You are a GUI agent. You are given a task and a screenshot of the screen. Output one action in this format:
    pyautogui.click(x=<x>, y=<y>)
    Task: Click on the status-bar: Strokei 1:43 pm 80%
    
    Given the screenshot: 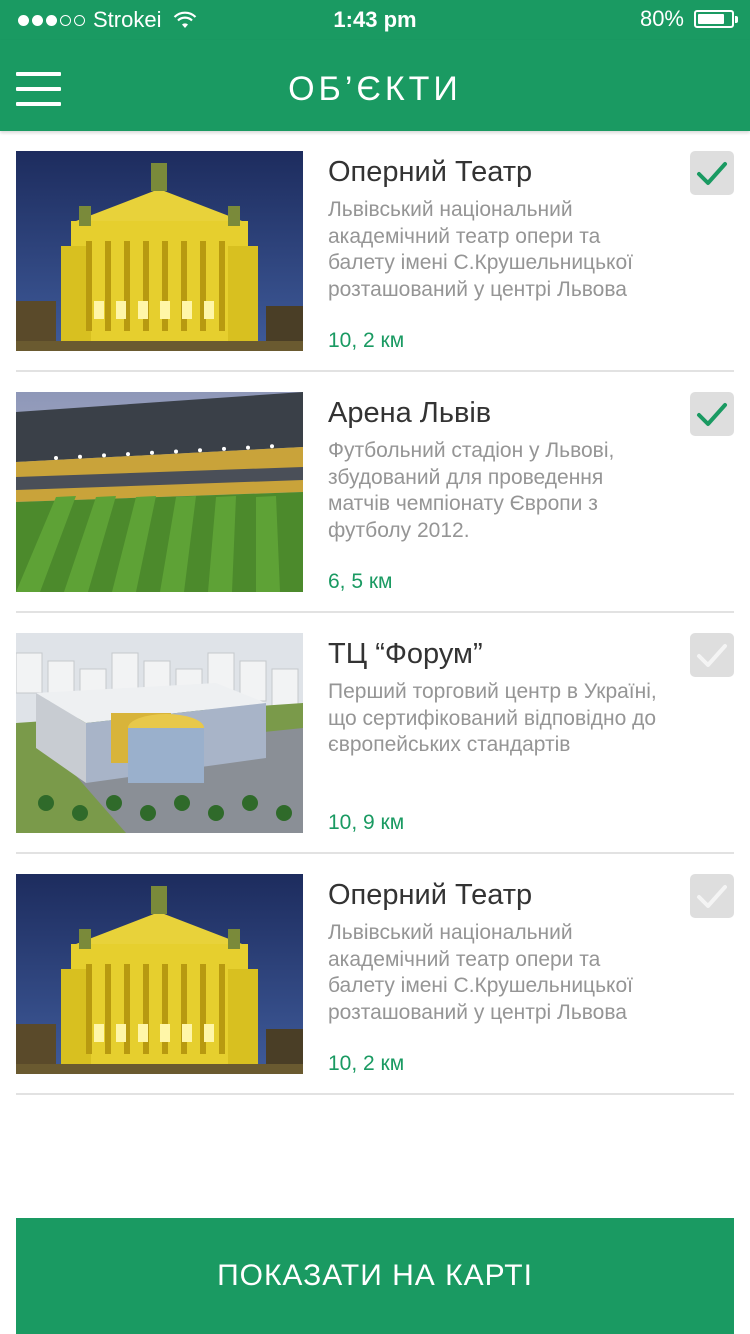 What is the action you would take?
    pyautogui.click(x=375, y=20)
    